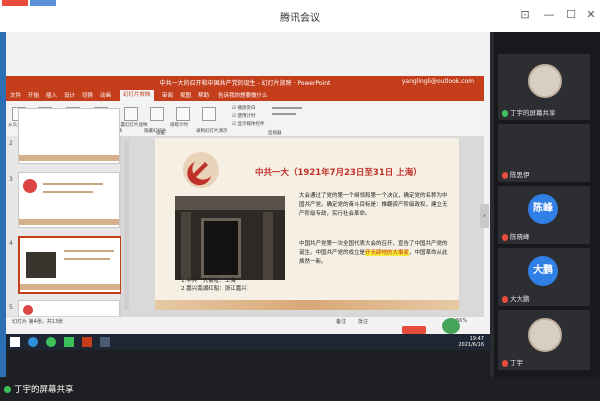 This screenshot has width=600, height=401. What do you see at coordinates (505, 113) in the screenshot?
I see `mic-icon` at bounding box center [505, 113].